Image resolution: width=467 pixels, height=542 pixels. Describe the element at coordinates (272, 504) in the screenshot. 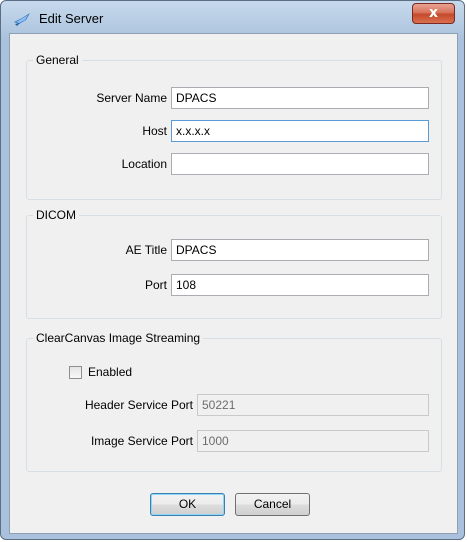

I see `cancel-button: Cancel` at that location.